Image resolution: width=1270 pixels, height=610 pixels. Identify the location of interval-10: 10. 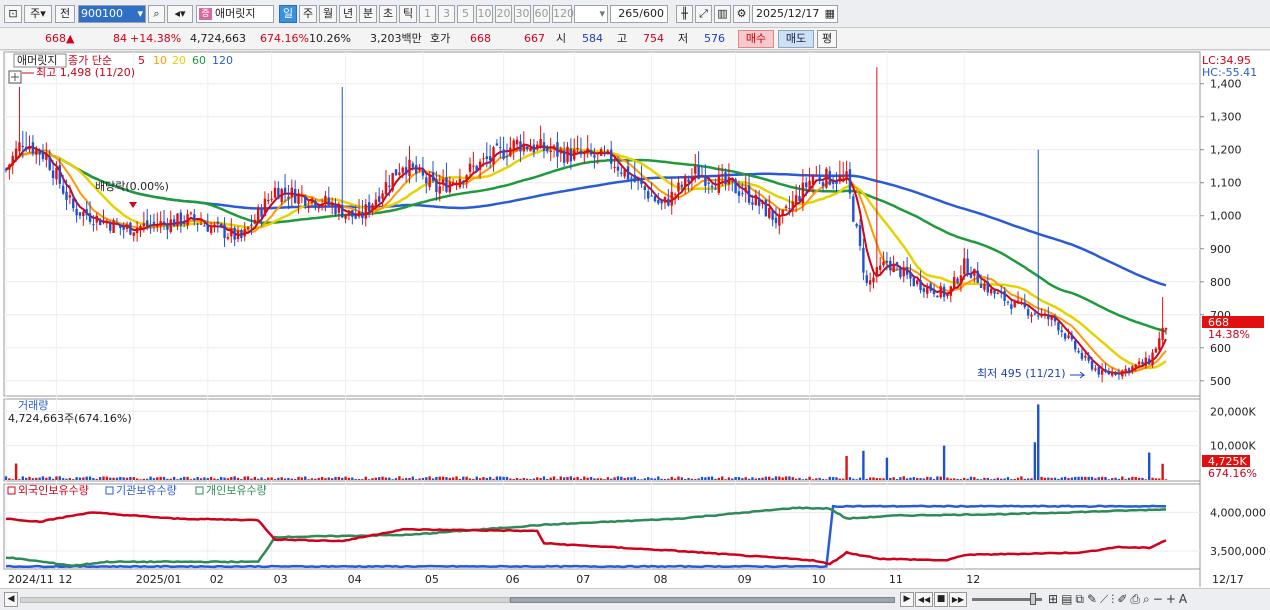
(484, 14).